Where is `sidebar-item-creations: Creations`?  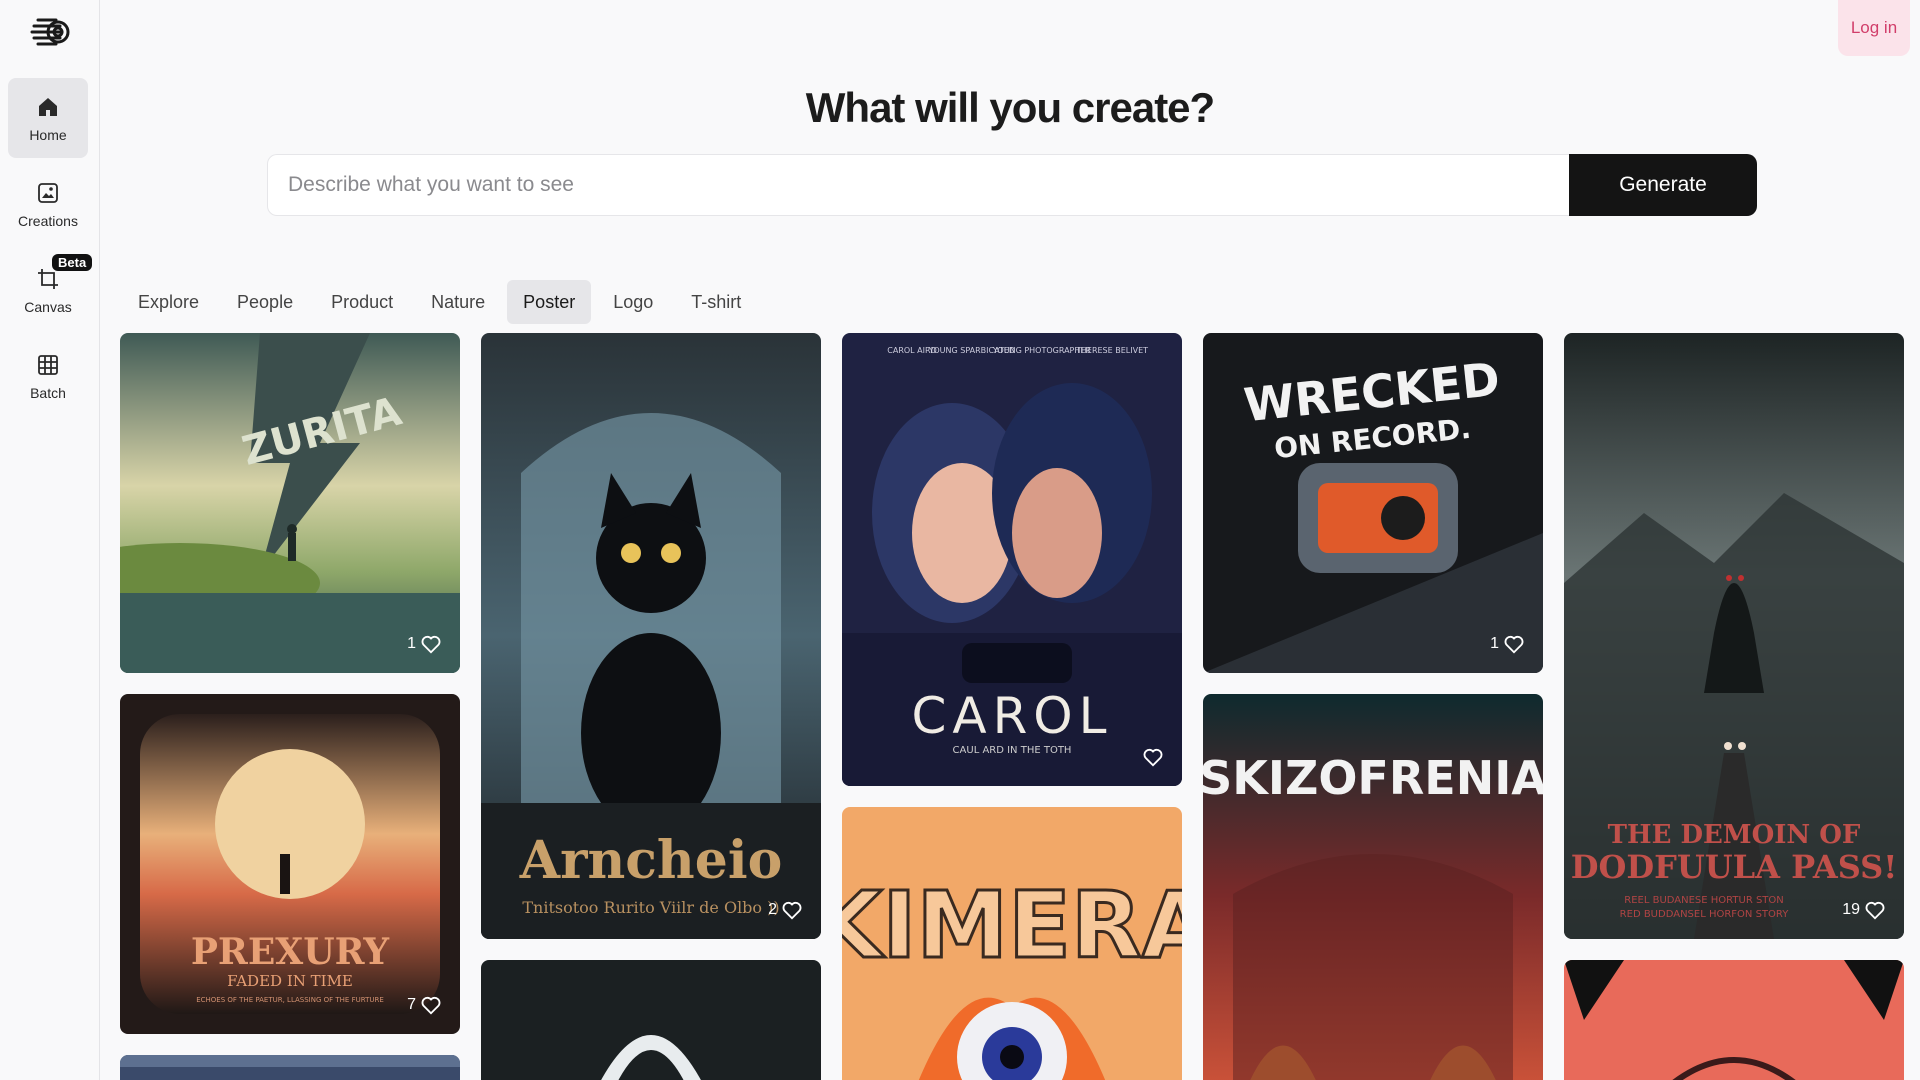 sidebar-item-creations: Creations is located at coordinates (48, 204).